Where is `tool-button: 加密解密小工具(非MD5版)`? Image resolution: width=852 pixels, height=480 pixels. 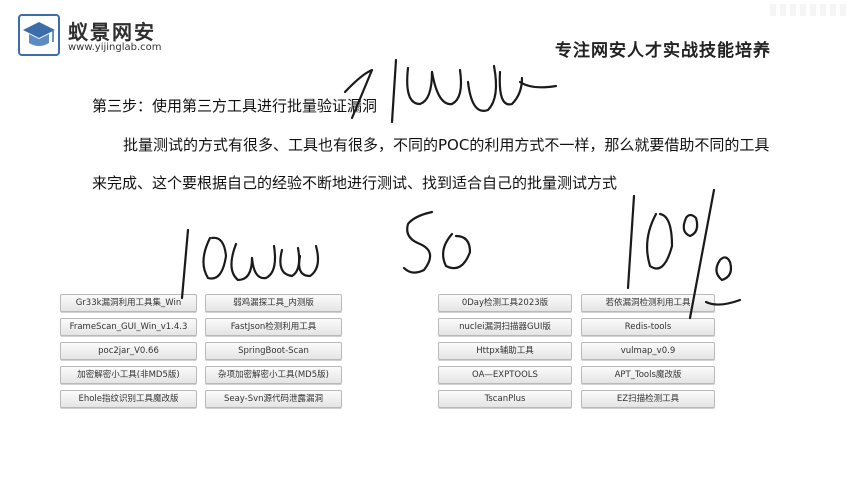 tool-button: 加密解密小工具(非MD5版) is located at coordinates (128, 375).